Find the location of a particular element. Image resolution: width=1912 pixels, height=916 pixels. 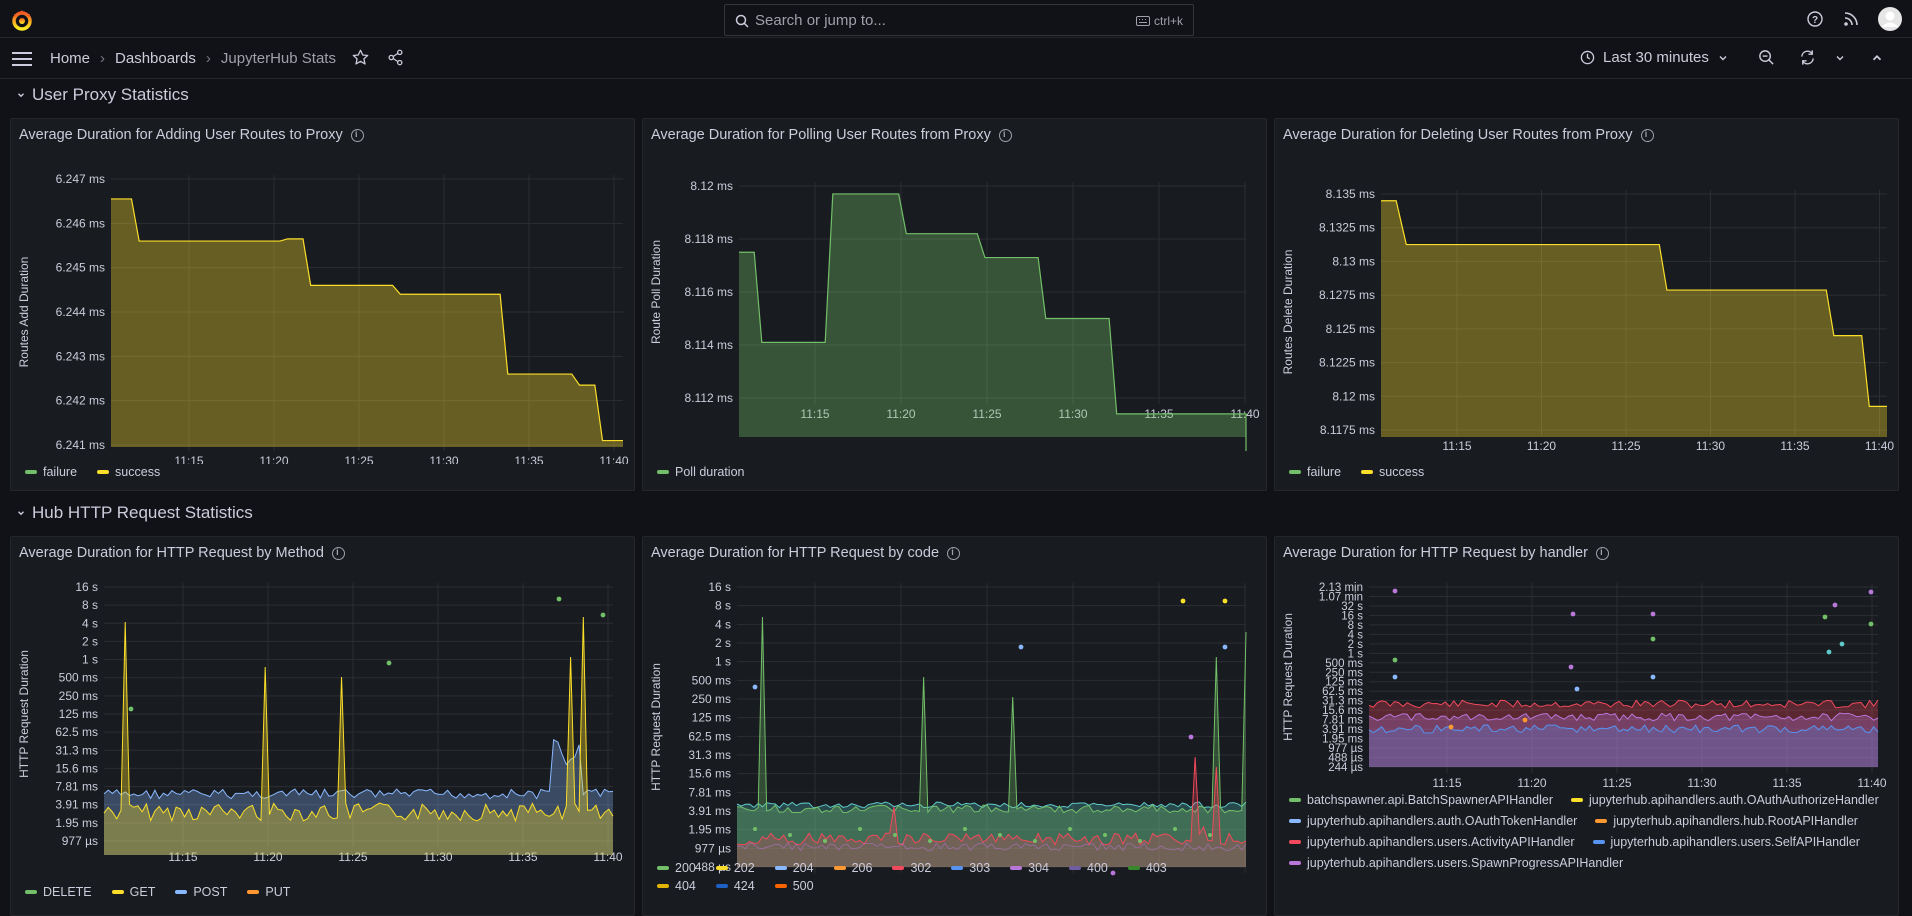

legend-item: 403 is located at coordinates (1147, 868).